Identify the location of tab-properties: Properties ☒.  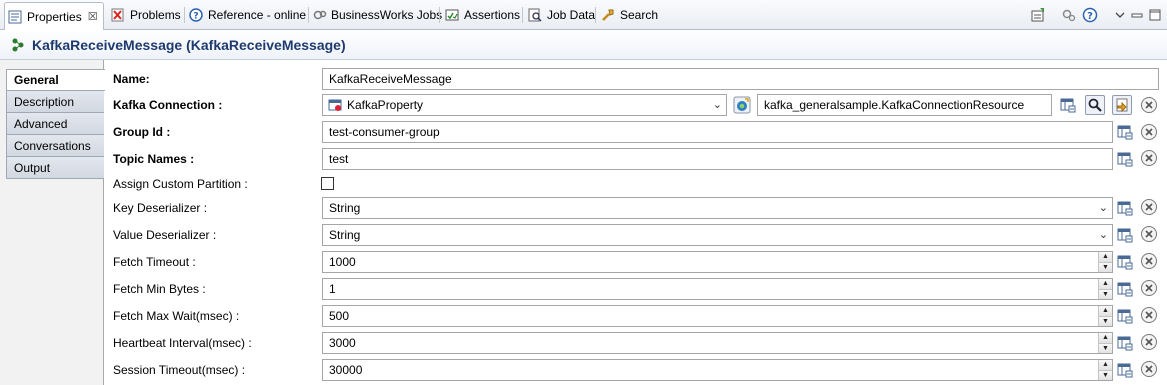
(54, 16).